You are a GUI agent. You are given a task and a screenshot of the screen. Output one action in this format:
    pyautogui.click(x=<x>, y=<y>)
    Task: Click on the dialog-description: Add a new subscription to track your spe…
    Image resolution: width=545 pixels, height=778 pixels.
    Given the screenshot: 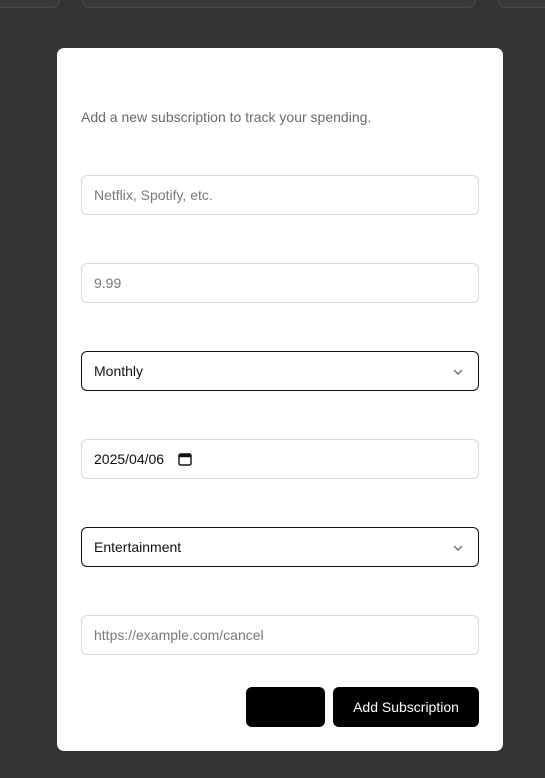 What is the action you would take?
    pyautogui.click(x=226, y=117)
    